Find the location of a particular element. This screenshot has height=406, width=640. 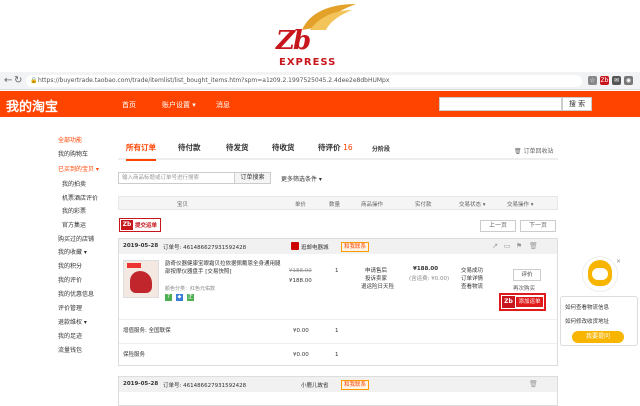

lock-icon: 🔒 is located at coordinates (34, 80).